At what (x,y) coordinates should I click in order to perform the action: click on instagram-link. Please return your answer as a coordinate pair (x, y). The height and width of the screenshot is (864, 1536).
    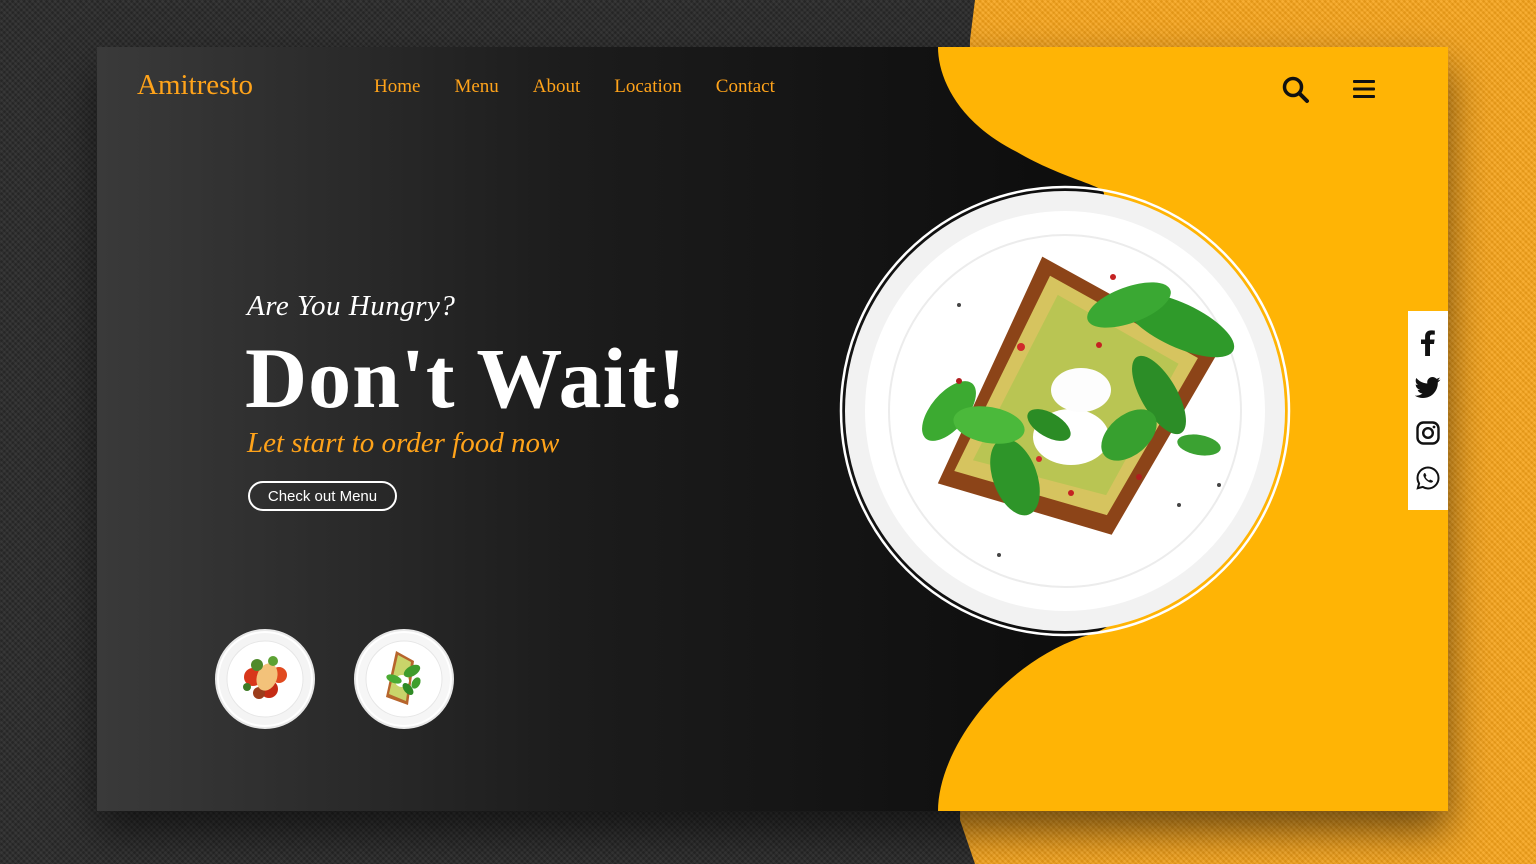
    Looking at the image, I should click on (1428, 433).